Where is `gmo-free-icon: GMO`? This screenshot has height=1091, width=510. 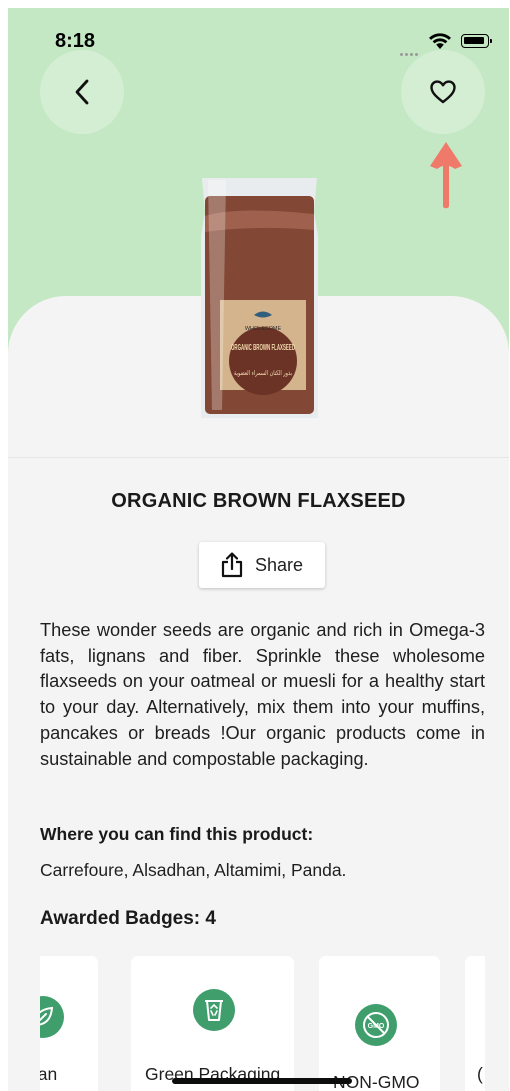
gmo-free-icon: GMO is located at coordinates (376, 1025).